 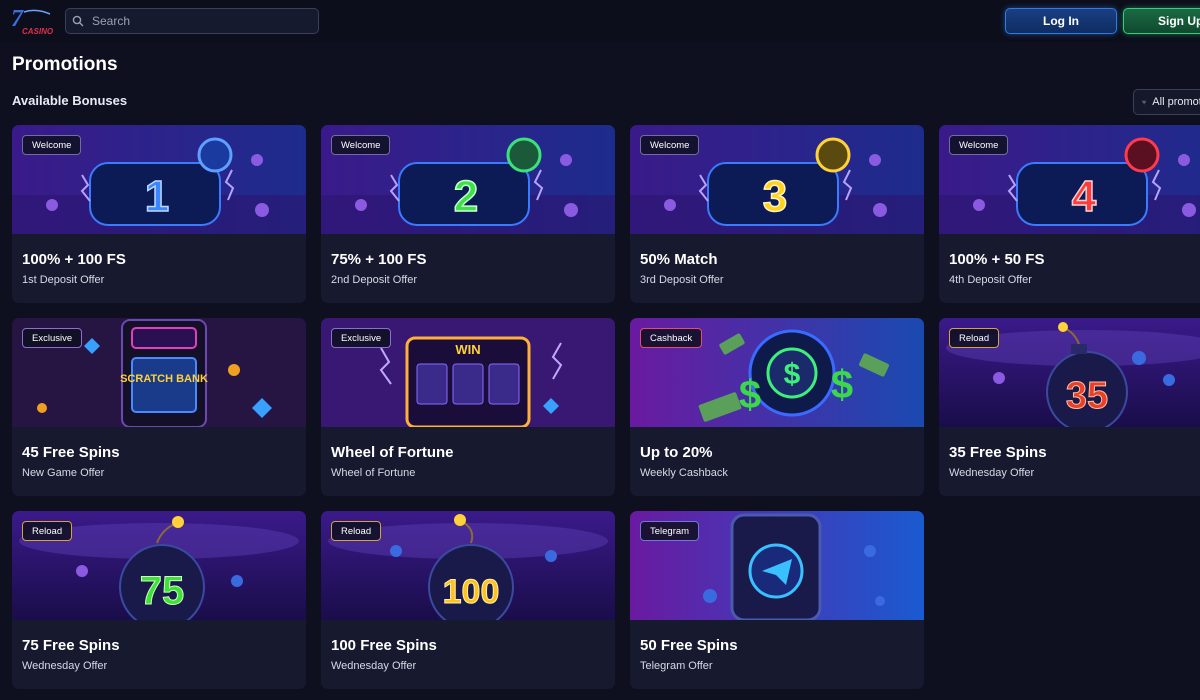 I want to click on promo-title: 45 Free Spins, so click(x=71, y=452).